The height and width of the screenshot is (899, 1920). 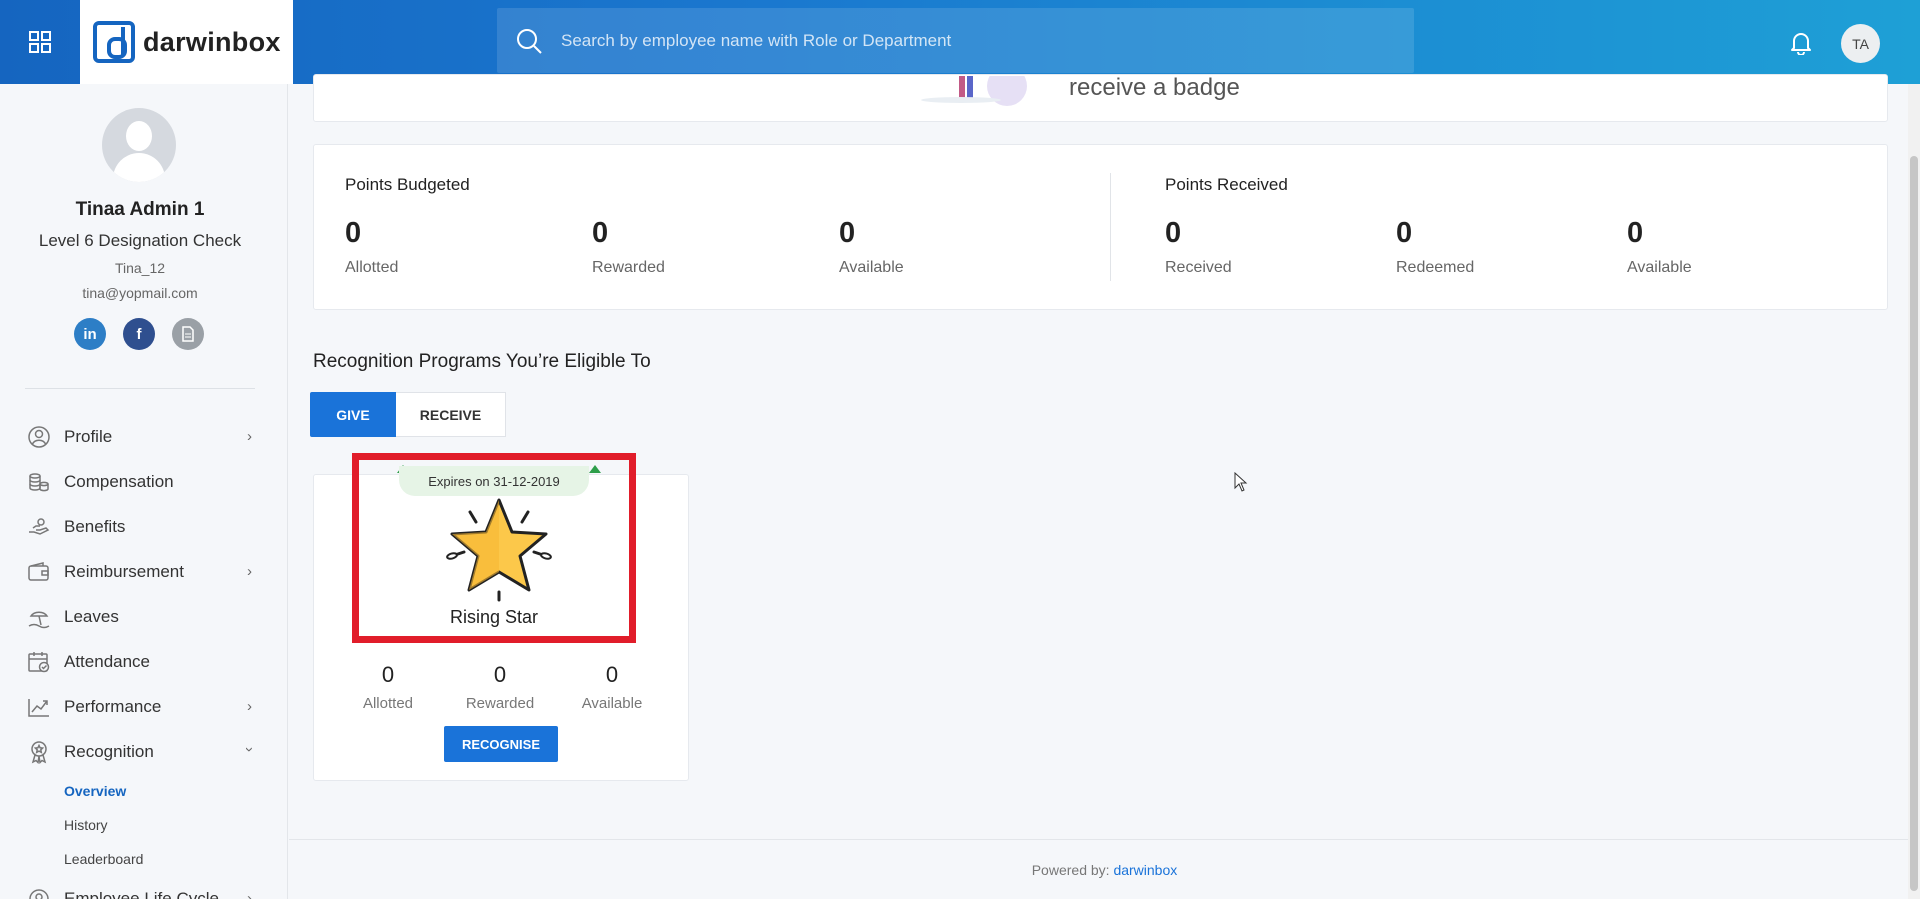 What do you see at coordinates (482, 361) in the screenshot?
I see `programs-section-title: Recognition Programs You’re Eligible To` at bounding box center [482, 361].